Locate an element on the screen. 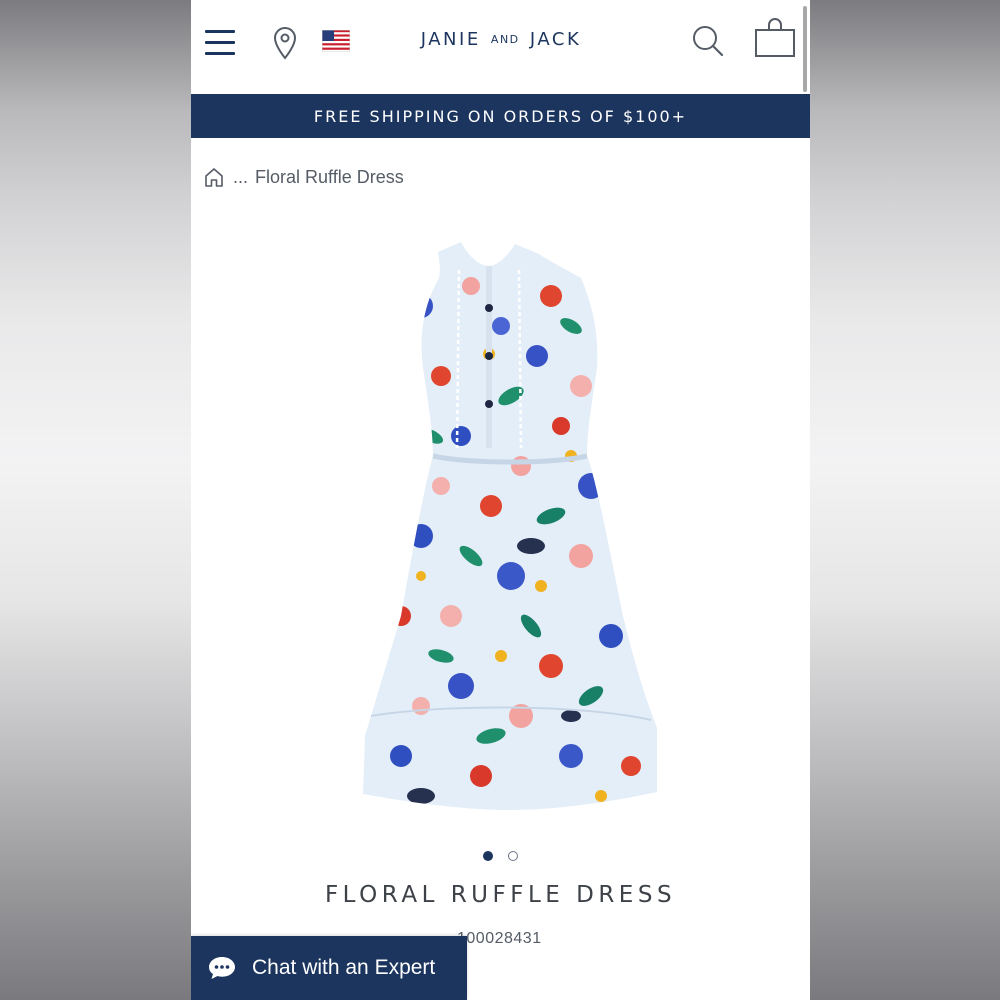  chat-bubble-icon is located at coordinates (222, 968).